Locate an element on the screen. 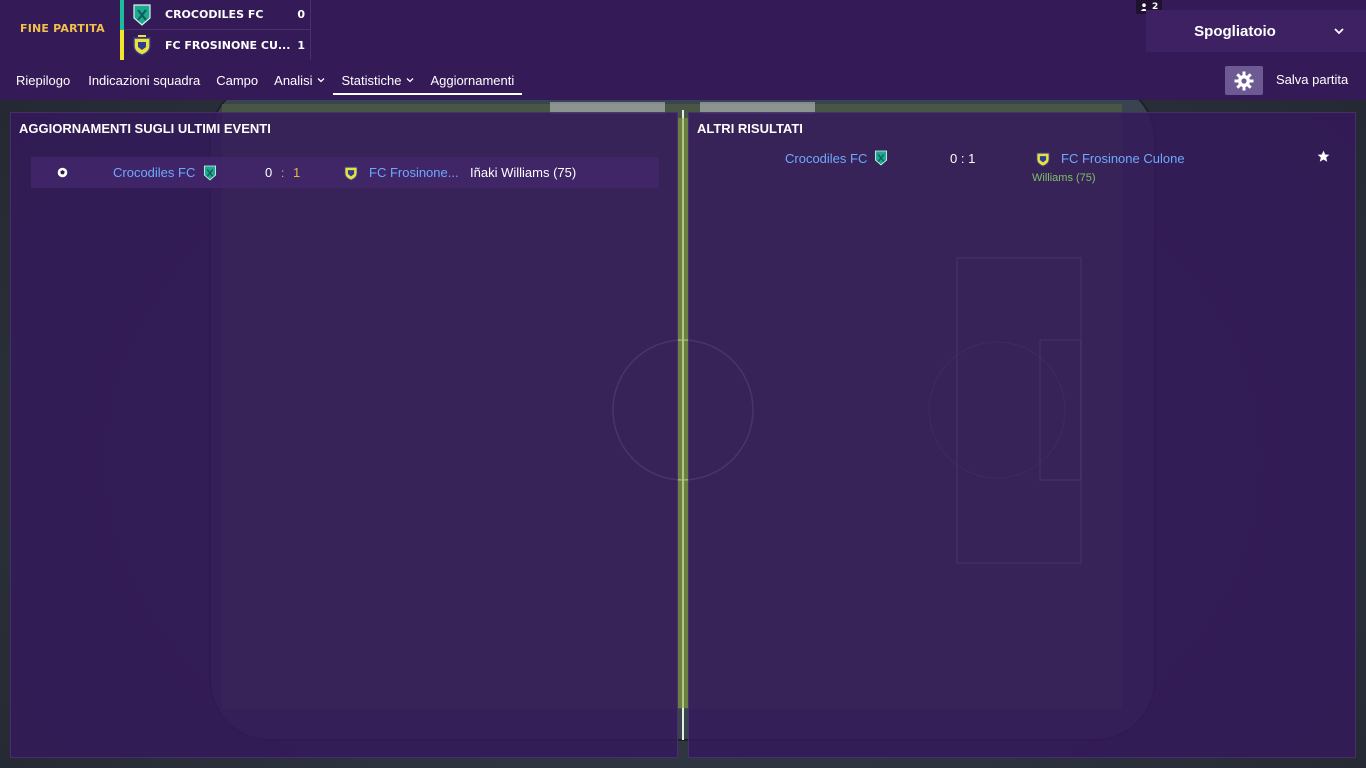 The image size is (1366, 768). nav-riepilogo: Riepilogo is located at coordinates (40, 80).